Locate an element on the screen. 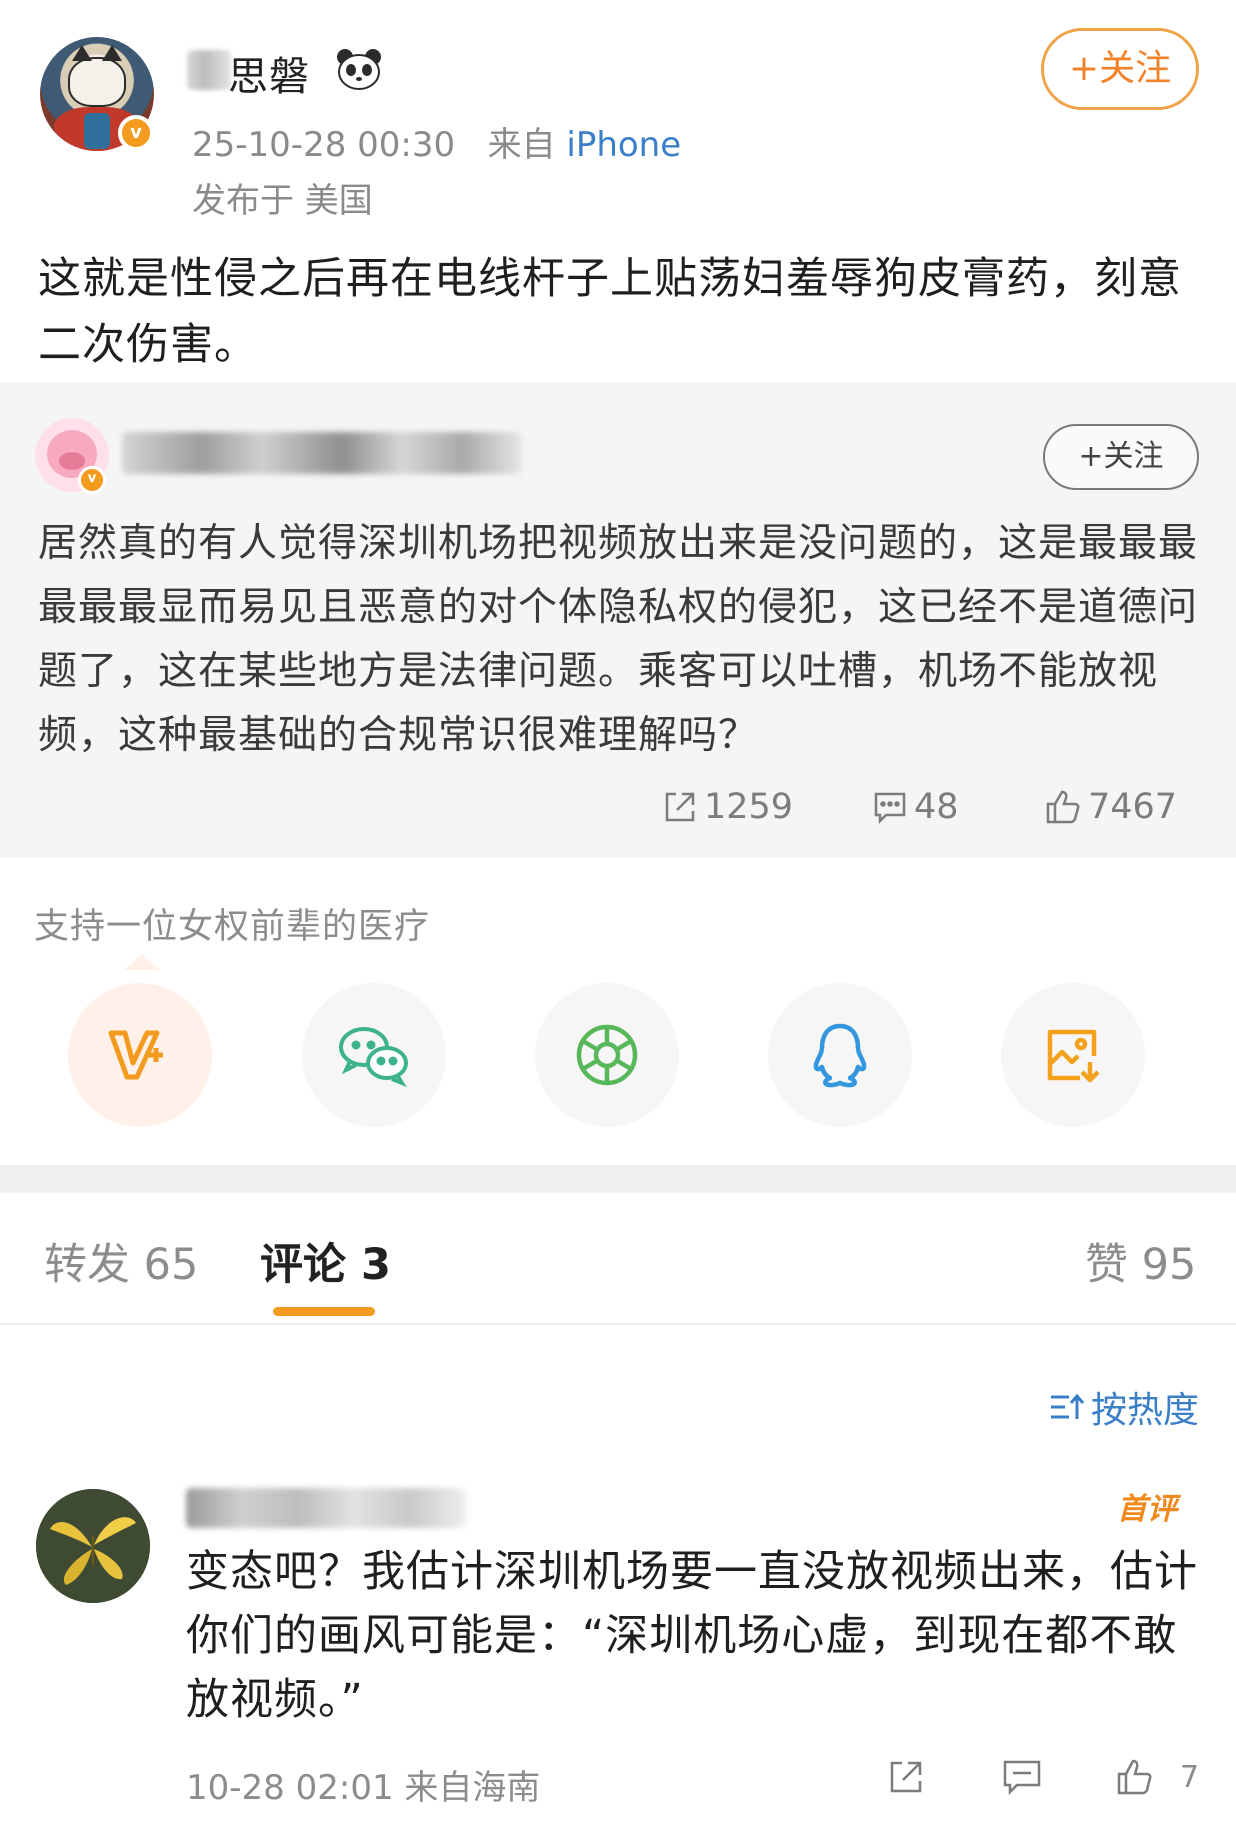 The height and width of the screenshot is (1830, 1236). qq-icon is located at coordinates (840, 1055).